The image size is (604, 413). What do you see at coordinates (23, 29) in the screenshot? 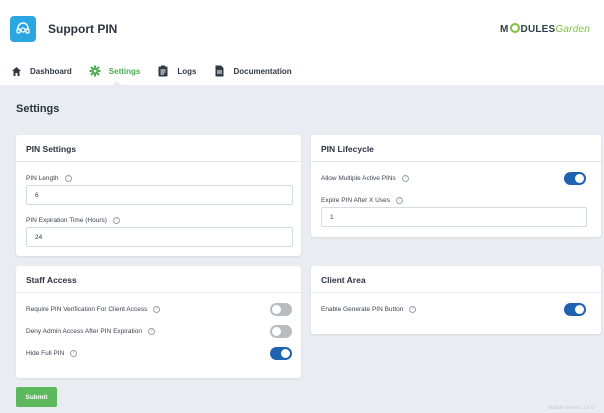
I see `headset-icon` at bounding box center [23, 29].